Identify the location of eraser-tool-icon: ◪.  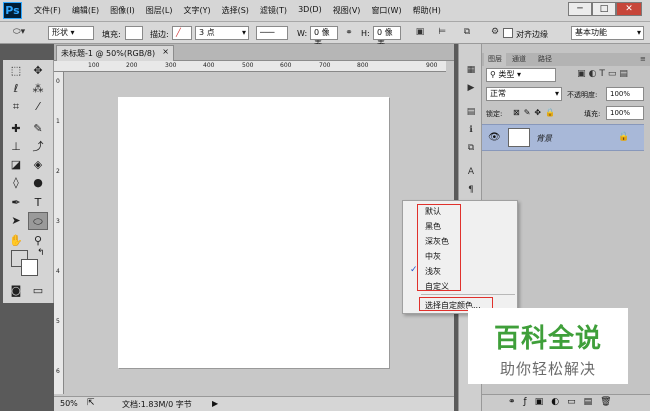
(16, 165).